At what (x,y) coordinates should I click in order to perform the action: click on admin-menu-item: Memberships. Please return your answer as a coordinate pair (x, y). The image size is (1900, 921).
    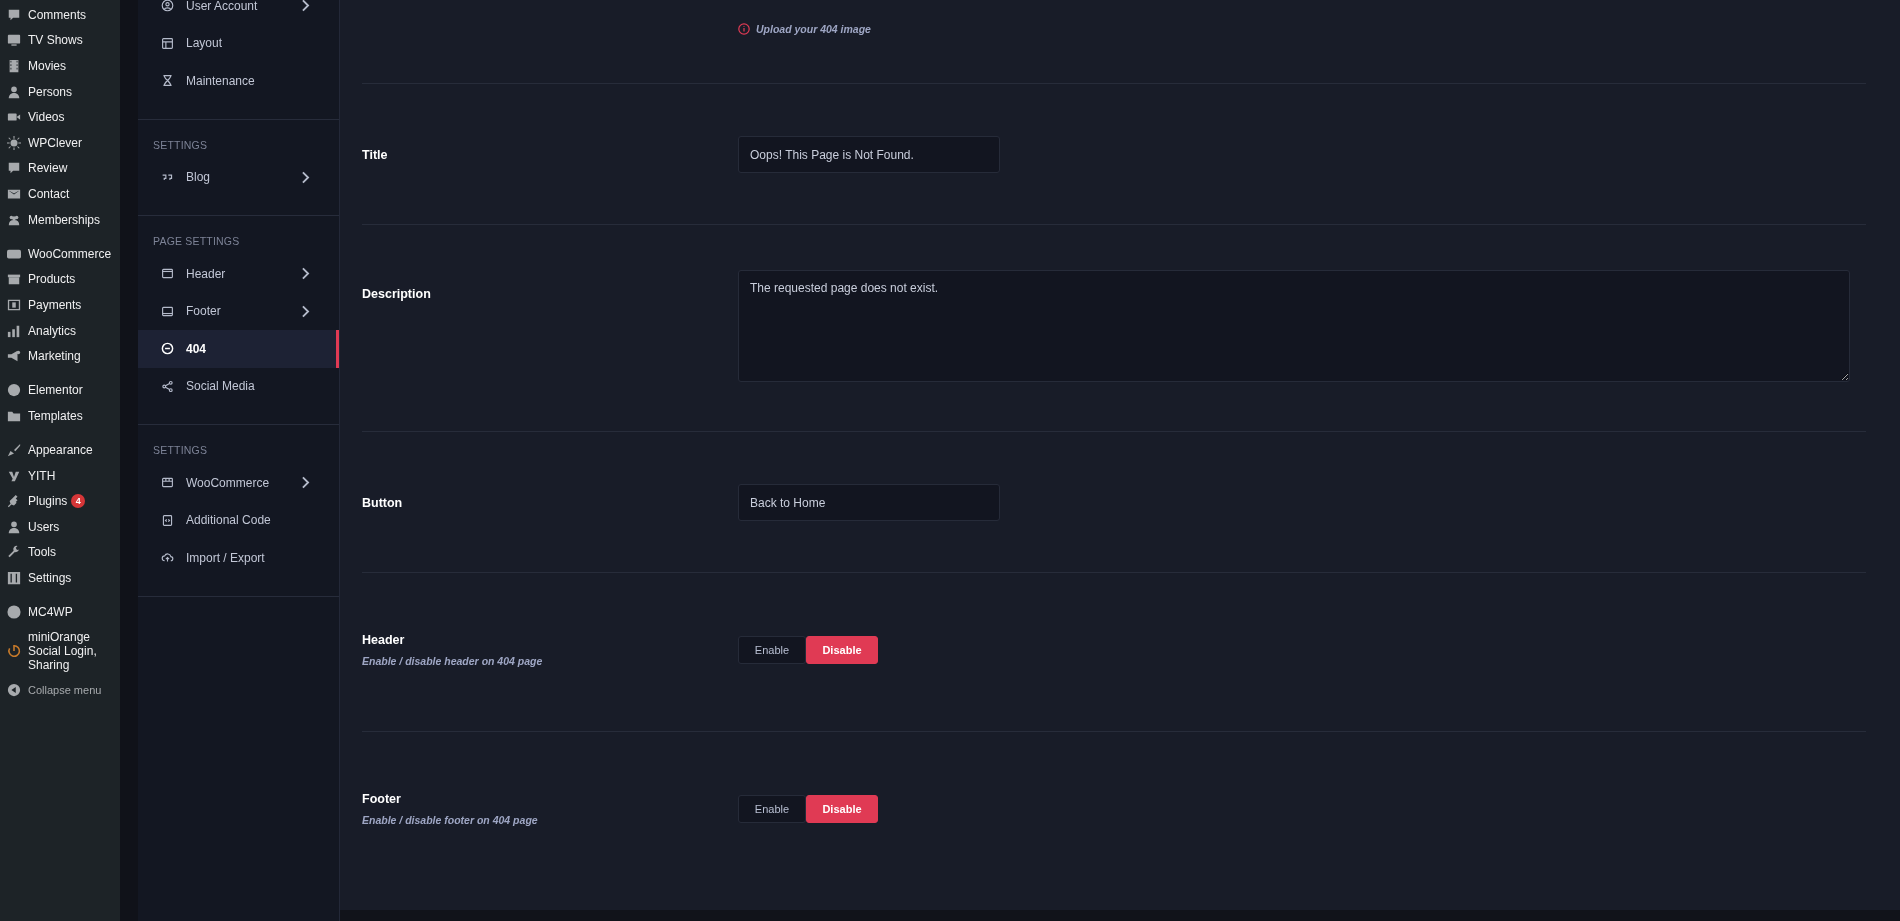
    Looking at the image, I should click on (60, 219).